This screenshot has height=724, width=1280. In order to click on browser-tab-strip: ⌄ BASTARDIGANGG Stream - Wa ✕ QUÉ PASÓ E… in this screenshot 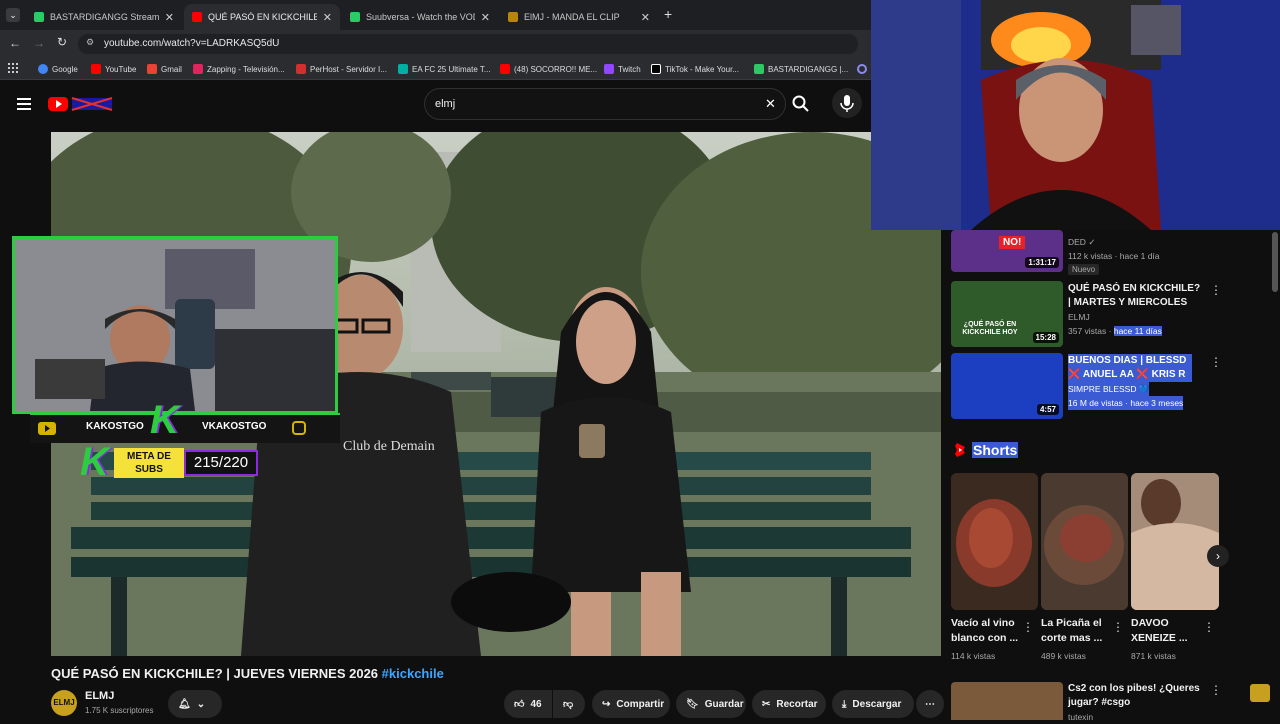, I will do `click(436, 15)`.